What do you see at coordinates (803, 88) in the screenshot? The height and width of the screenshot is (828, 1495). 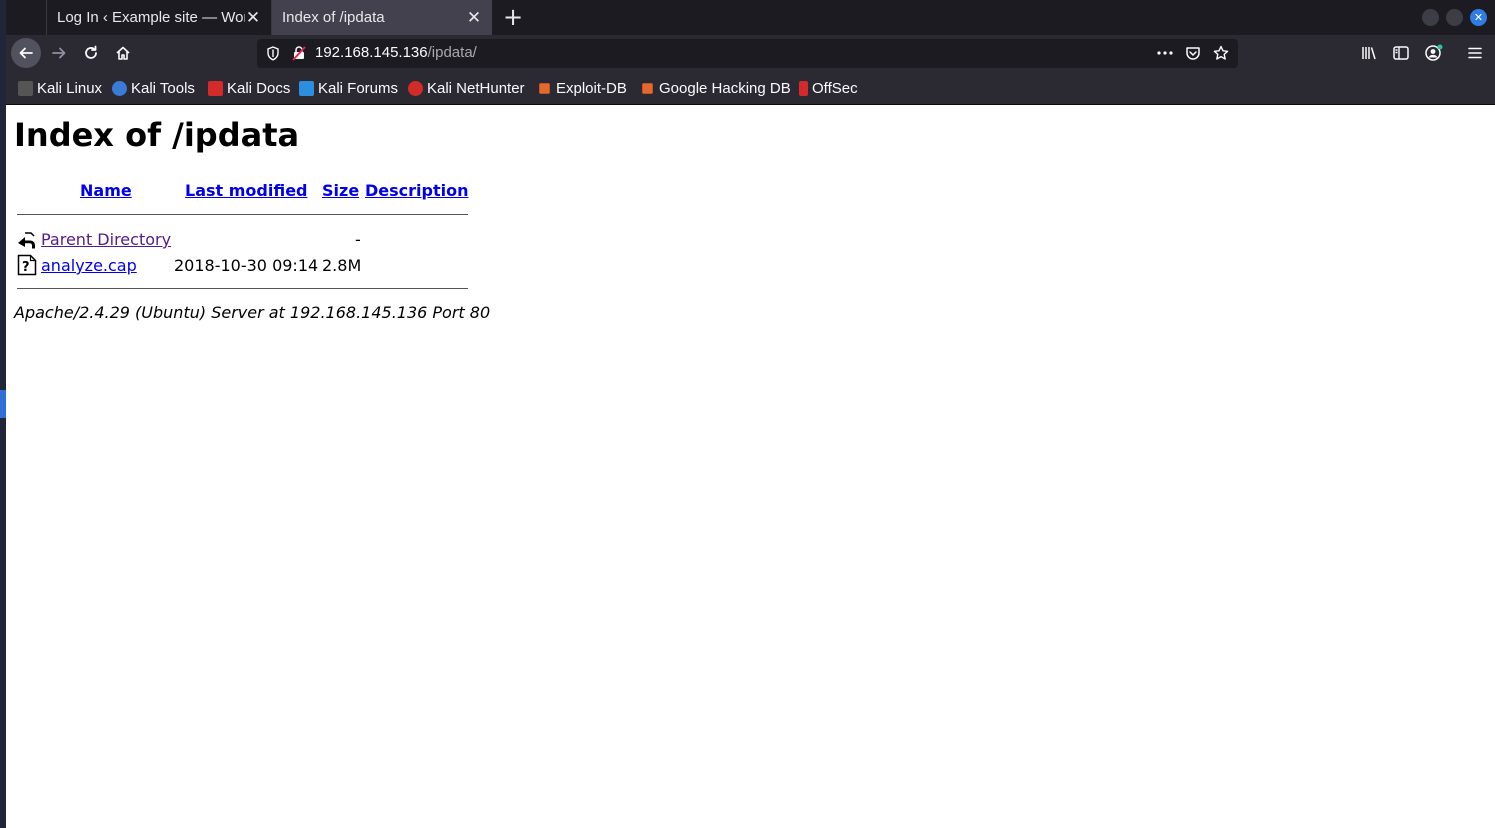 I see `offsec-icon` at bounding box center [803, 88].